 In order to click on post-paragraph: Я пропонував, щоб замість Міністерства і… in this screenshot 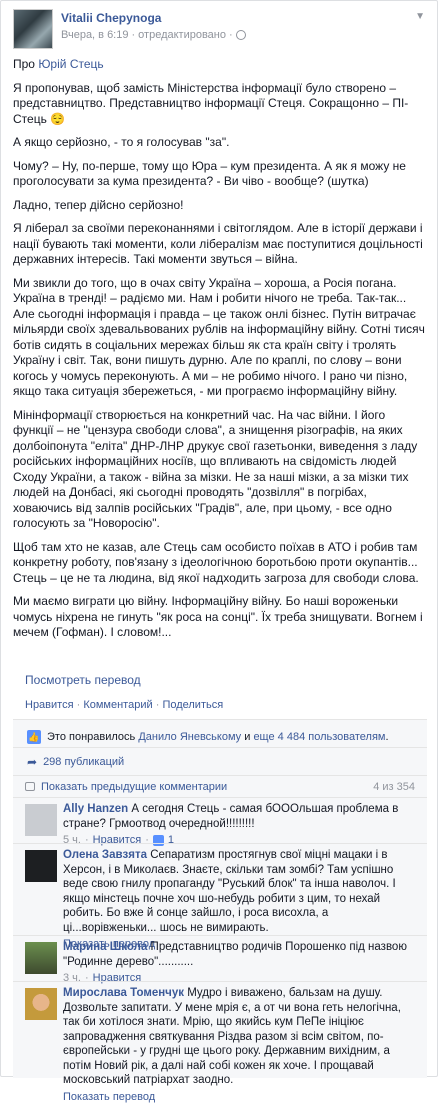, I will do `click(220, 104)`.